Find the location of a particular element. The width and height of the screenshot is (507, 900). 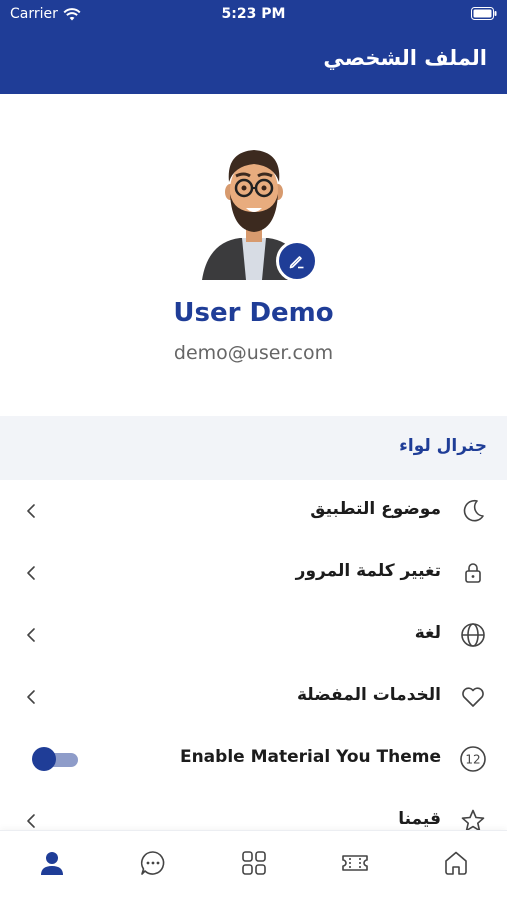

app-bar: الملف الشخصي is located at coordinates (253, 61).